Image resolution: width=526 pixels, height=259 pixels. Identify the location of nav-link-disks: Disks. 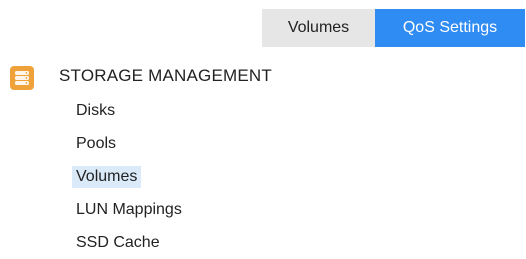
(95, 111).